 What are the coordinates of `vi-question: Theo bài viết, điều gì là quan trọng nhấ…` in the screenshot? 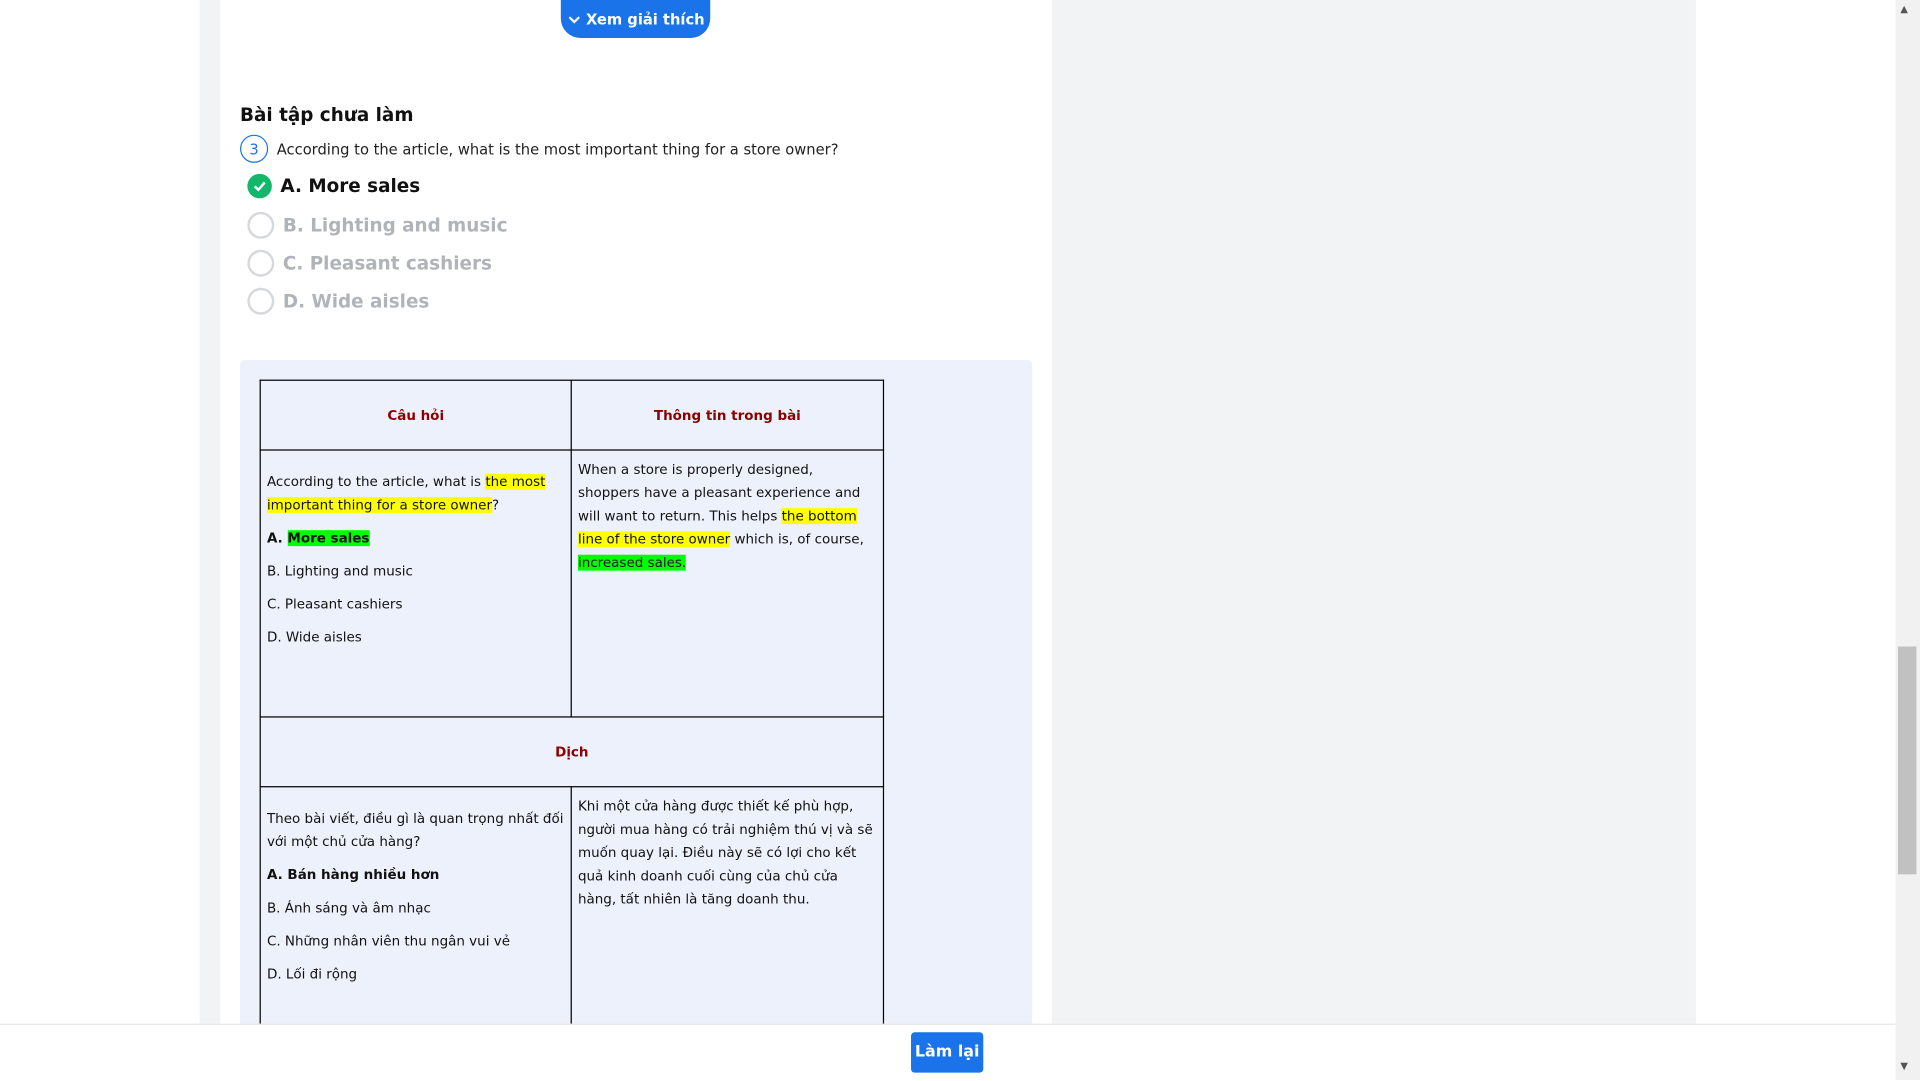 It's located at (415, 830).